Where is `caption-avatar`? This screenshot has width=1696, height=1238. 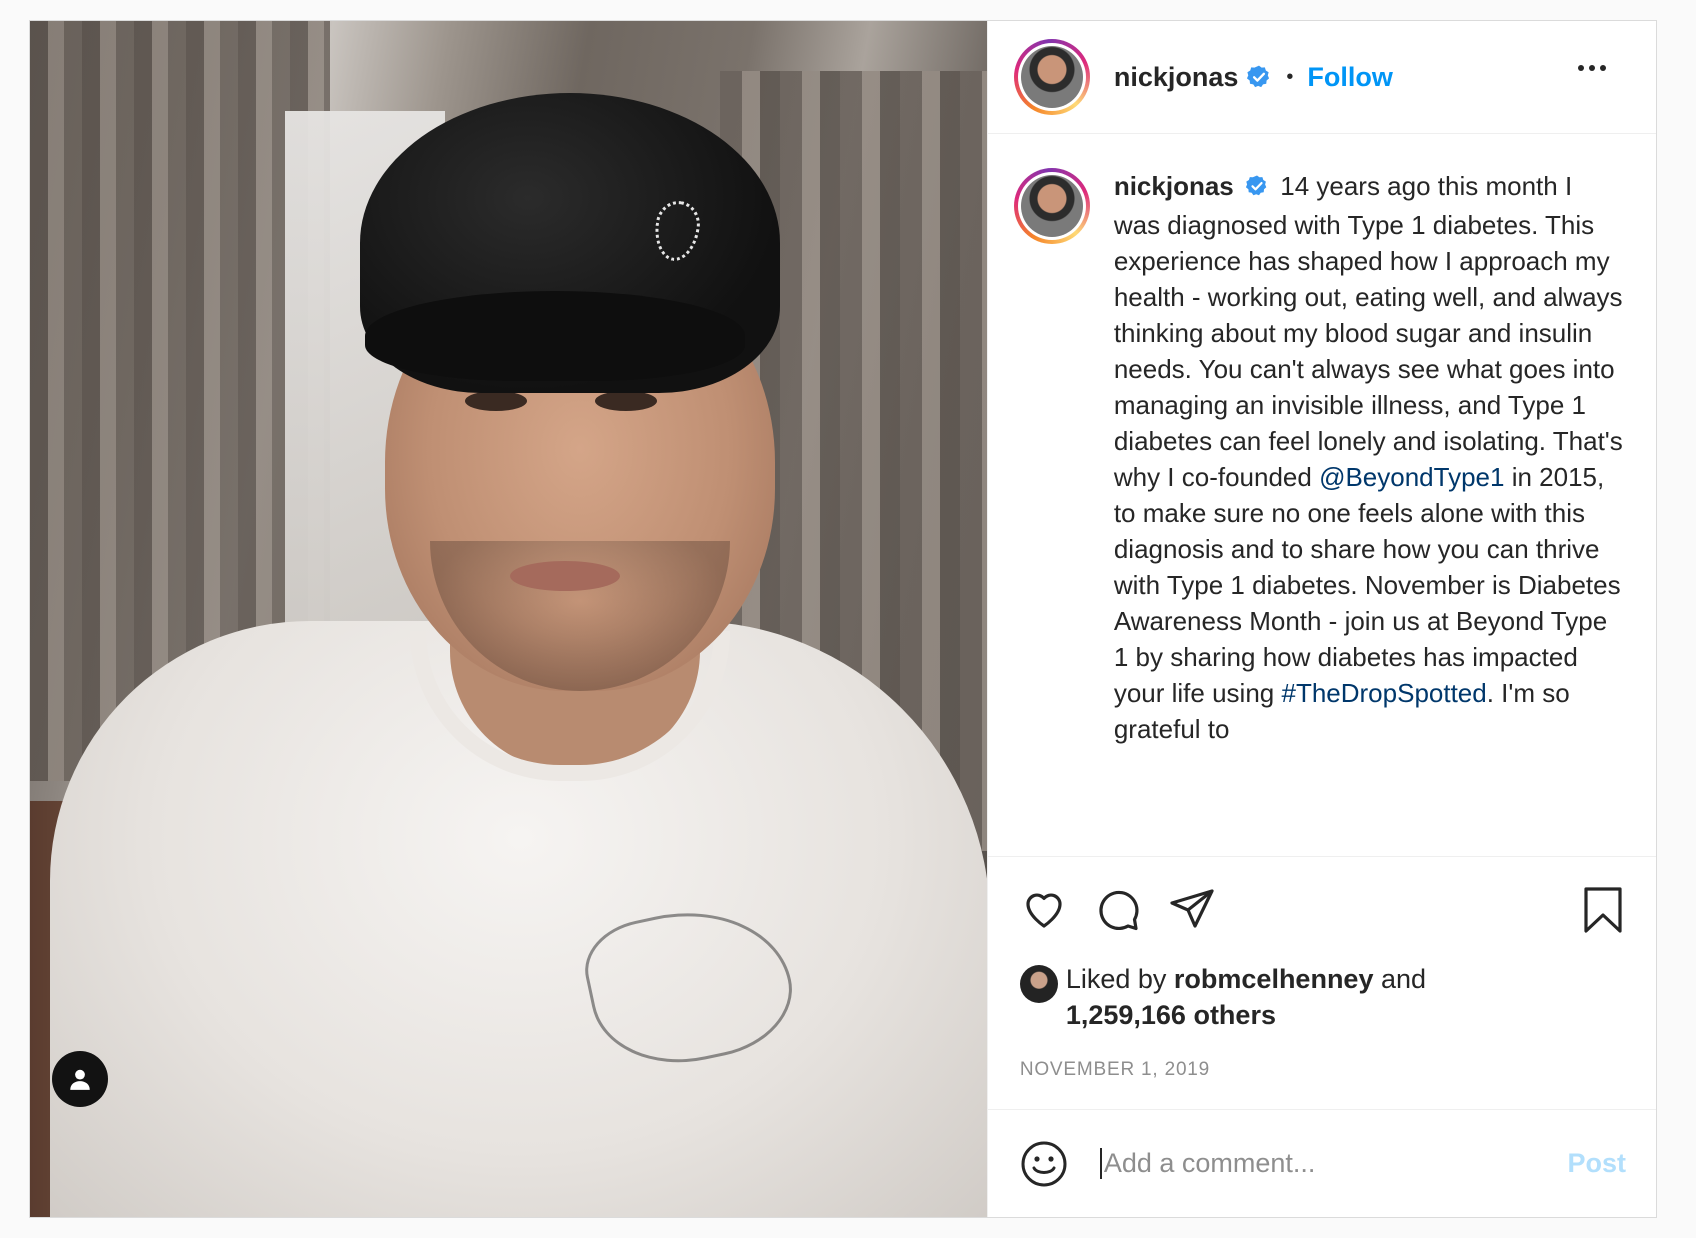 caption-avatar is located at coordinates (1051, 206).